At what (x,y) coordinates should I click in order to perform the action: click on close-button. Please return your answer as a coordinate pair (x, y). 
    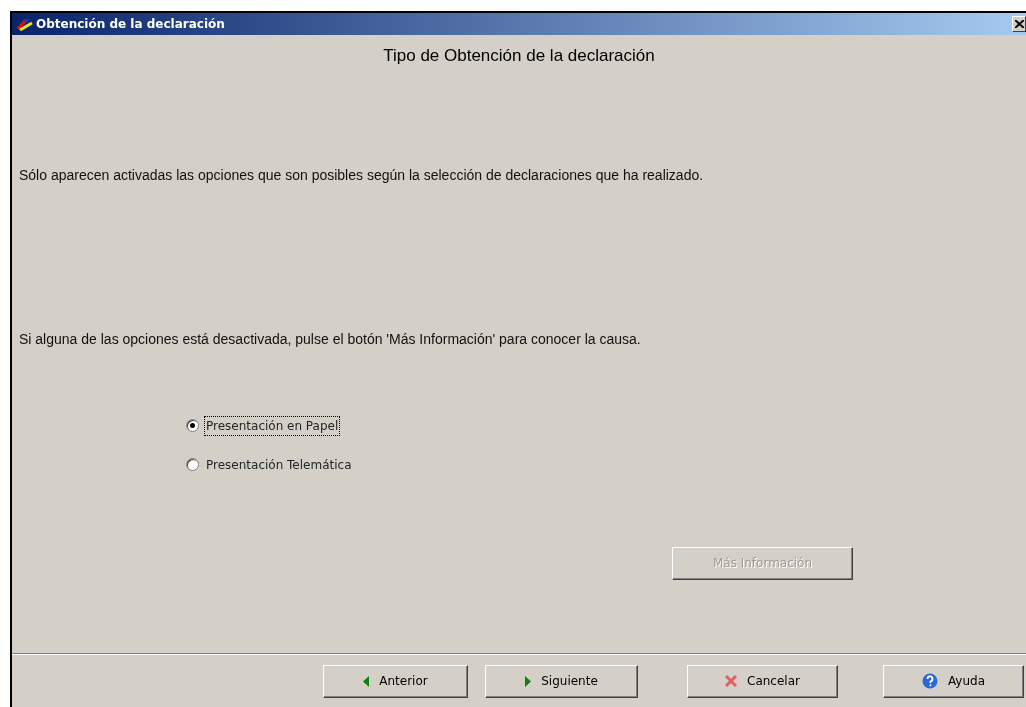
    Looking at the image, I should click on (1019, 24).